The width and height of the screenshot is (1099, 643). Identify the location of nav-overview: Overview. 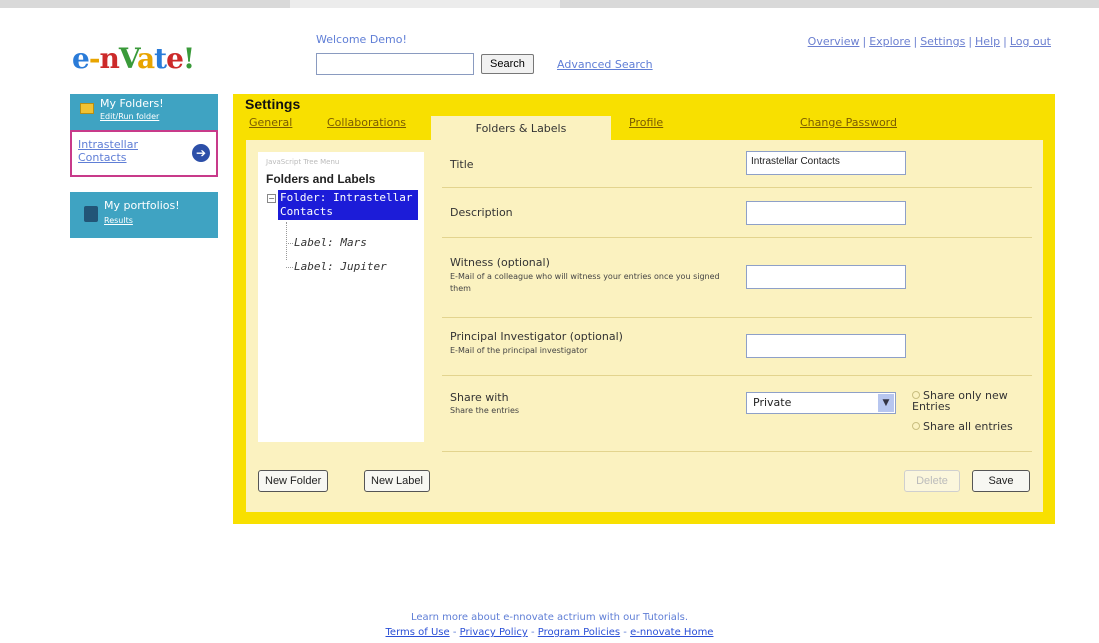
(834, 41).